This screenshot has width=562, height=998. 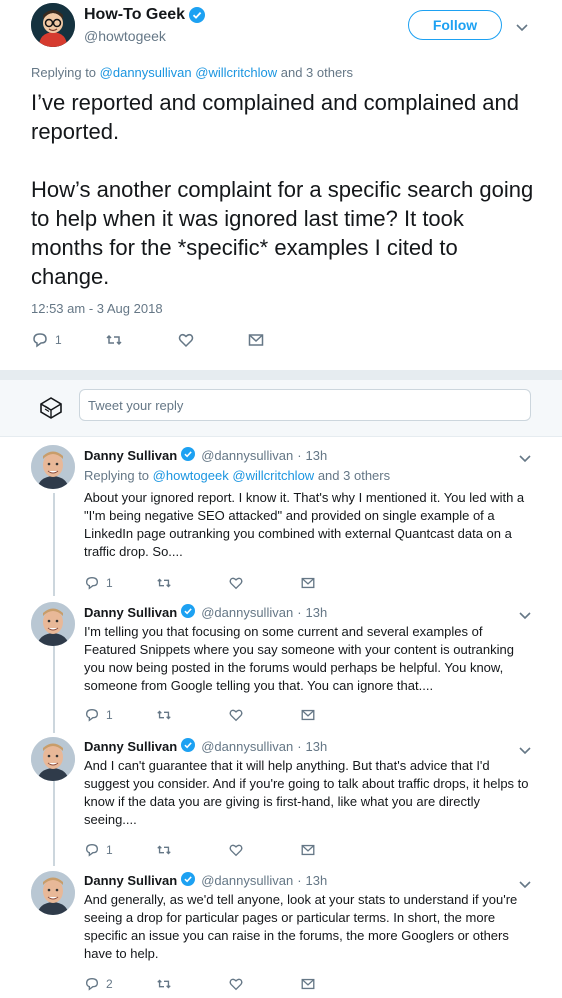 I want to click on reply-count: 2, so click(x=109, y=984).